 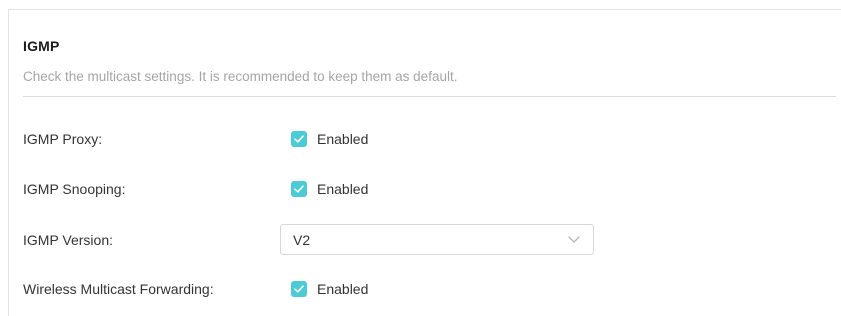 What do you see at coordinates (342, 189) in the screenshot?
I see `igmp-snooping-checkbox-label: Enabled` at bounding box center [342, 189].